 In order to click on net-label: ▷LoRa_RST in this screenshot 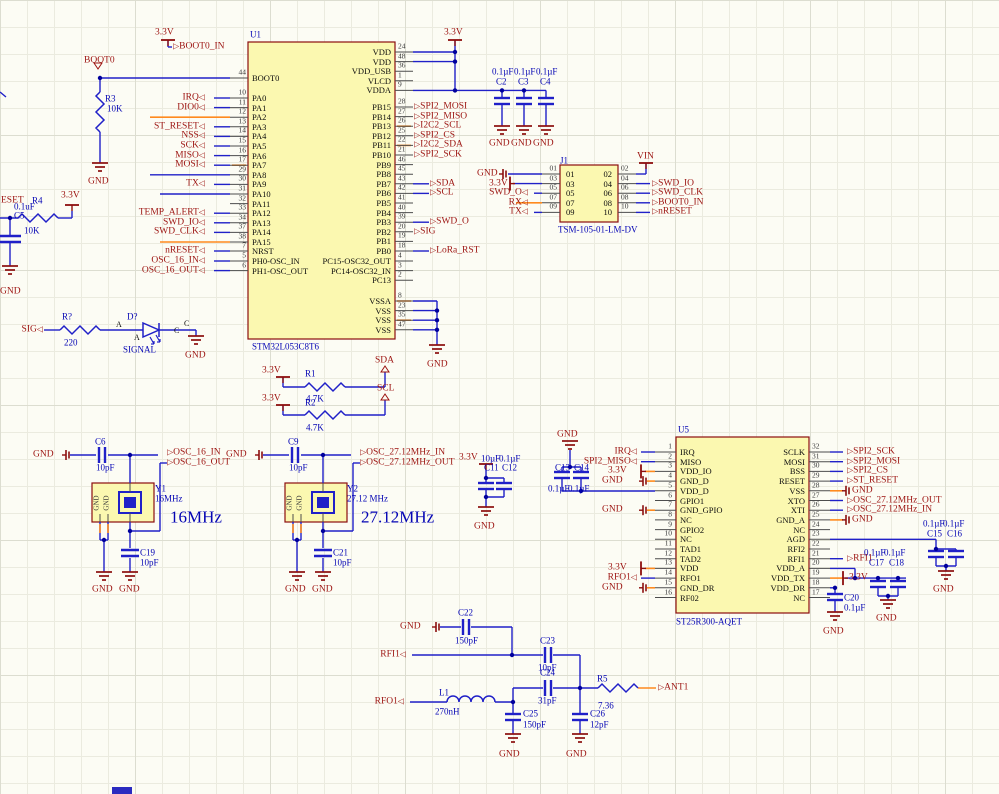, I will do `click(454, 251)`.